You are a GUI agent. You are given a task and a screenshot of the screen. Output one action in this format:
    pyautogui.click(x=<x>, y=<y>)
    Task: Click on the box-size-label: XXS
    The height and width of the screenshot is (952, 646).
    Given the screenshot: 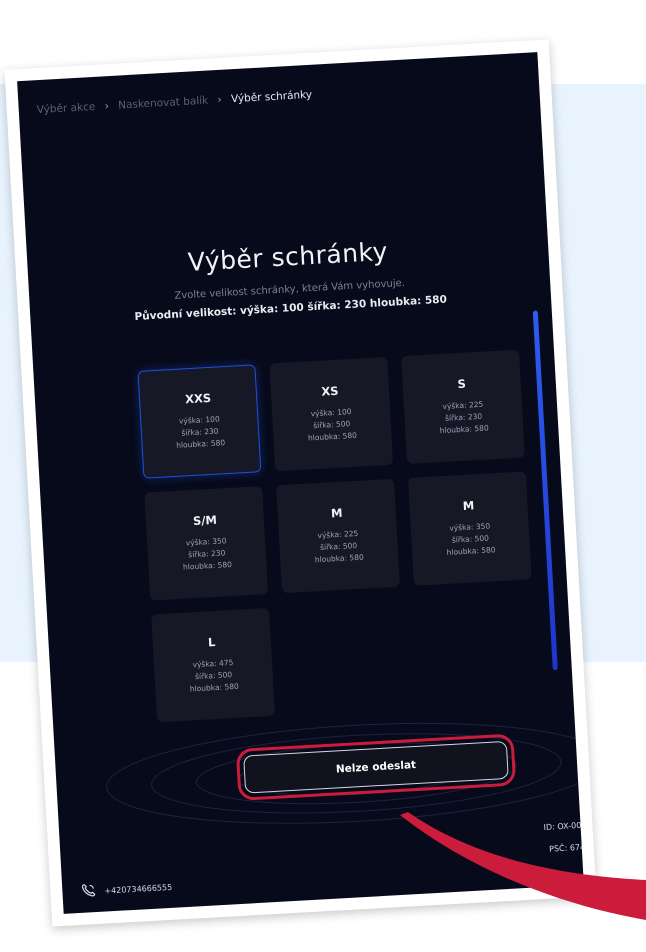 What is the action you would take?
    pyautogui.click(x=198, y=398)
    